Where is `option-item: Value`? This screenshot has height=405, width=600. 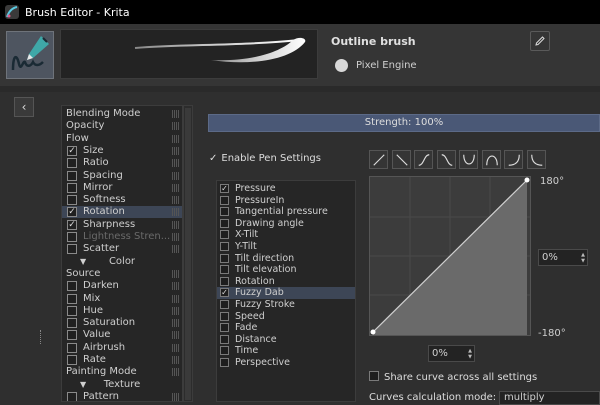
option-item: Value is located at coordinates (122, 335).